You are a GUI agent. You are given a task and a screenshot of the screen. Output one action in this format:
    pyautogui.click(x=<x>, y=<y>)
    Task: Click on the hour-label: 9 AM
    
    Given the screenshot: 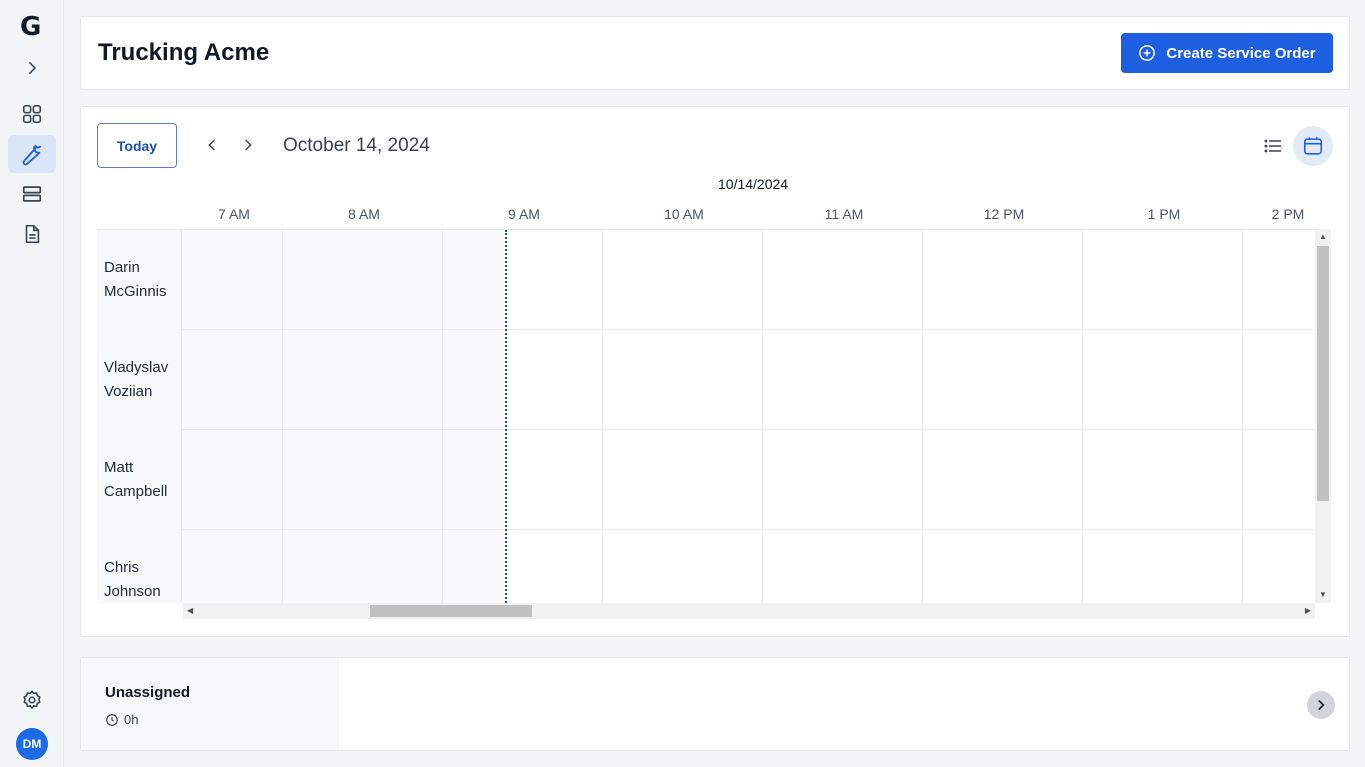 What is the action you would take?
    pyautogui.click(x=524, y=214)
    